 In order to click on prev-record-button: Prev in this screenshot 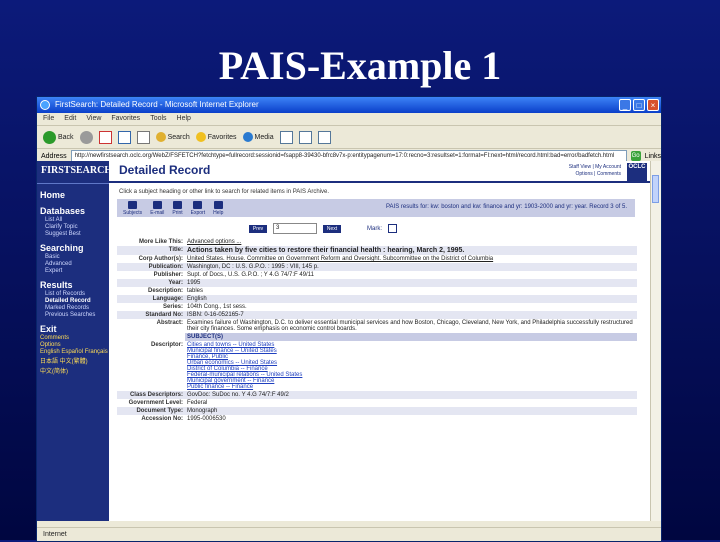, I will do `click(258, 228)`.